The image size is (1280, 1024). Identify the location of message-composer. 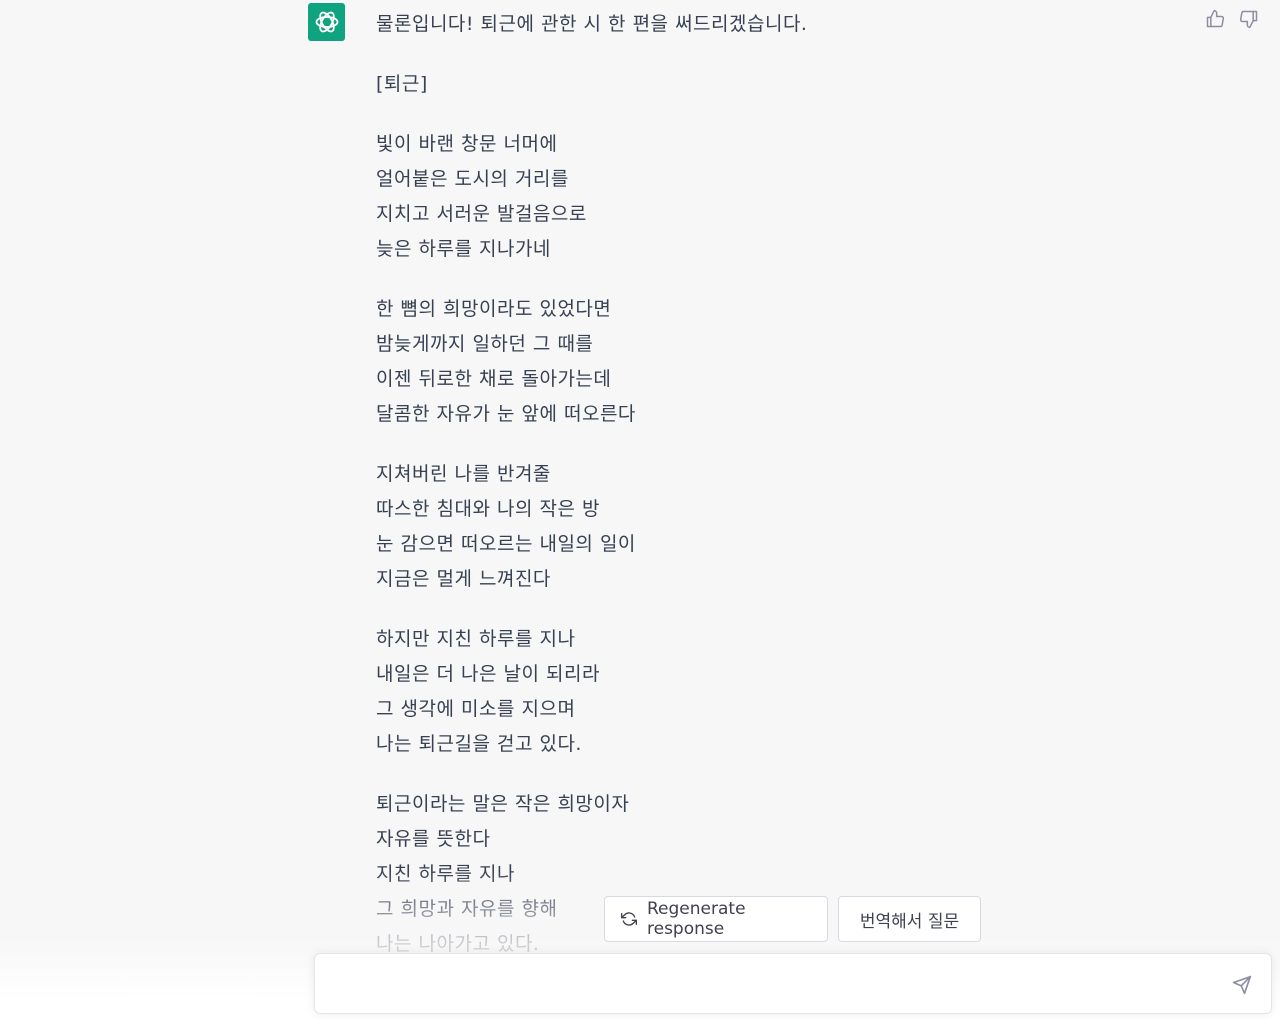
(793, 983).